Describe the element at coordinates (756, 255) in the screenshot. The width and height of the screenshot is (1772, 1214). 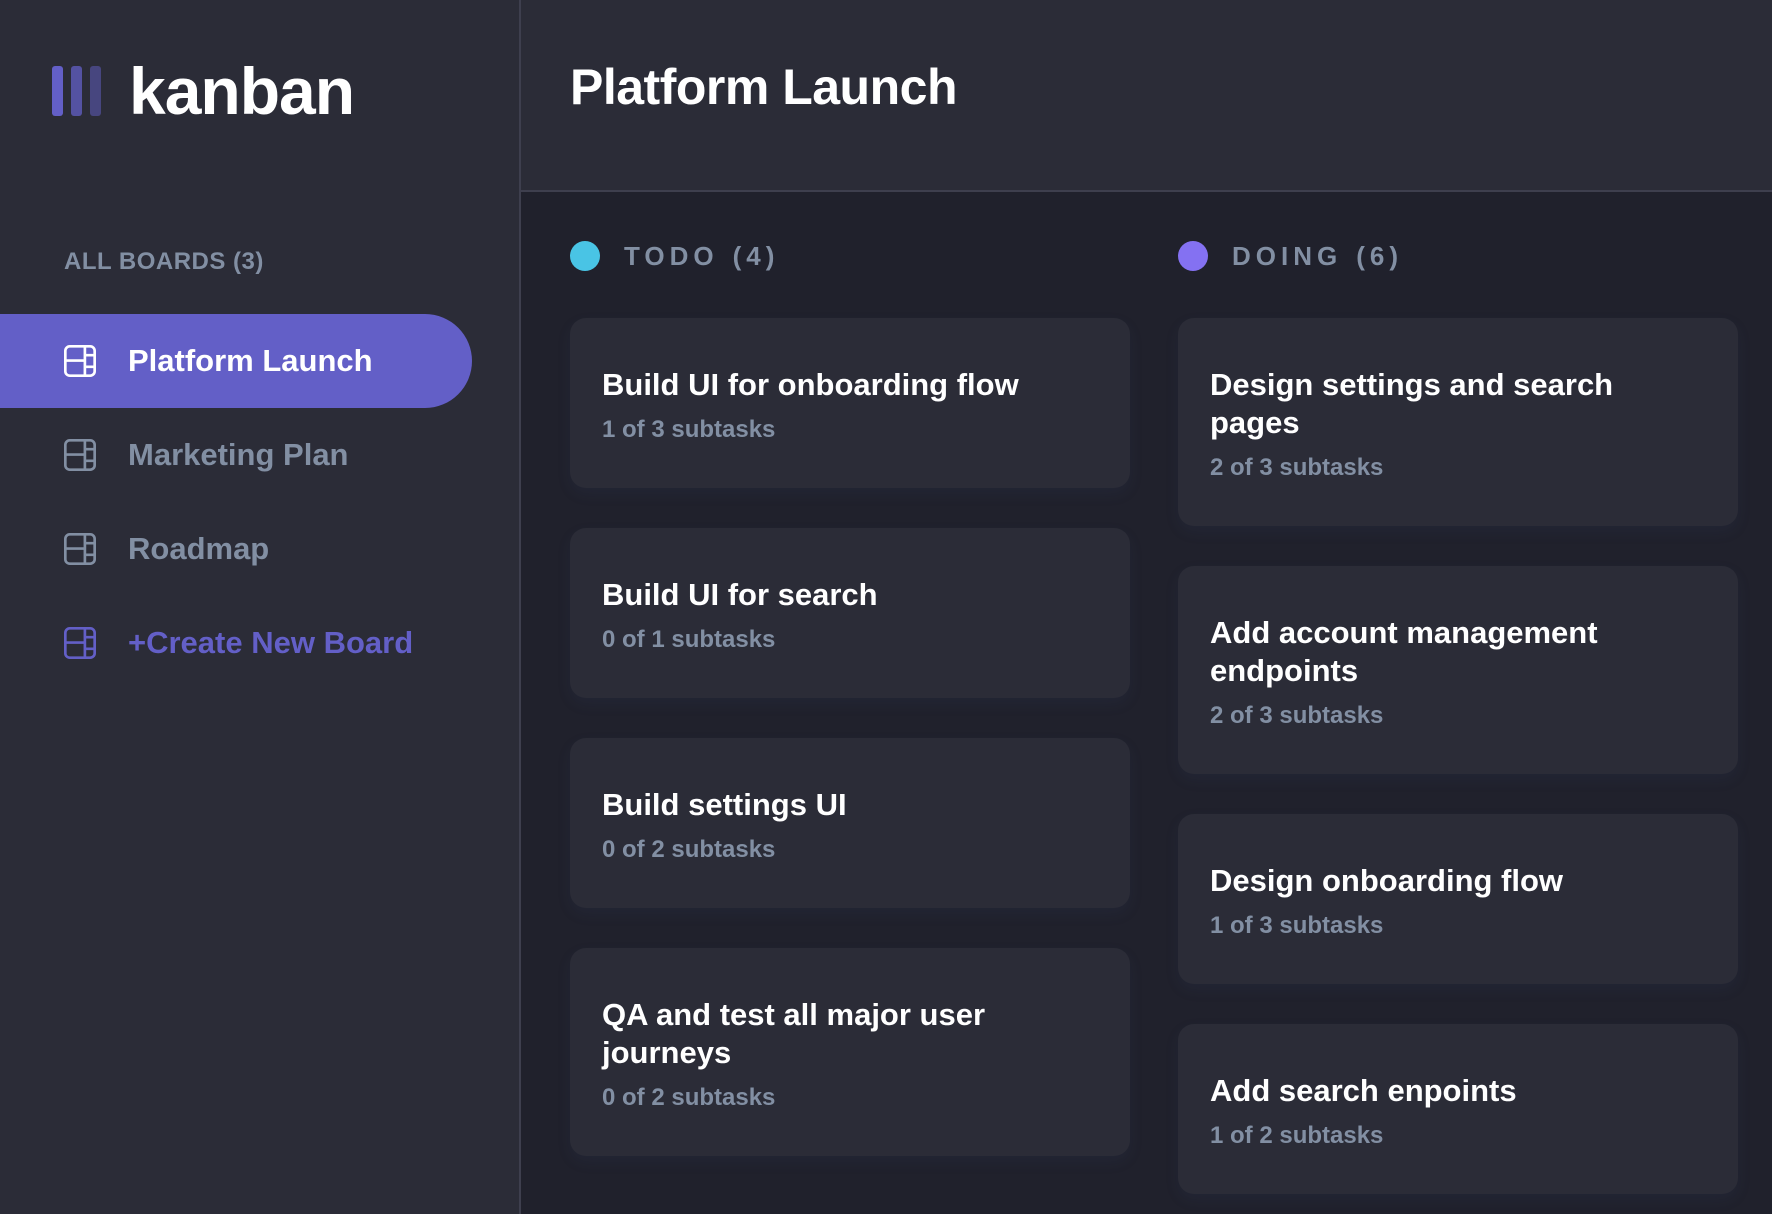
I see `column-count: (4)` at that location.